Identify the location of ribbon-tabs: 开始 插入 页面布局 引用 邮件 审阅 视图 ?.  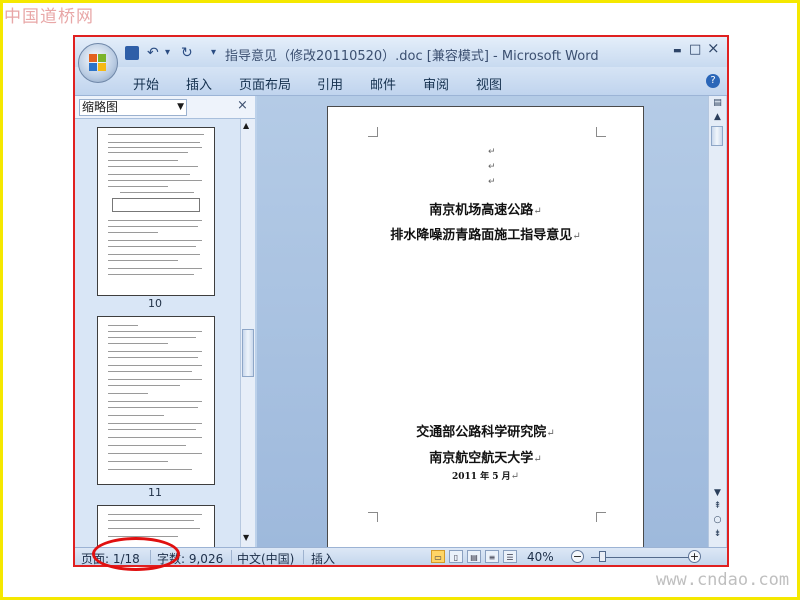
(401, 81).